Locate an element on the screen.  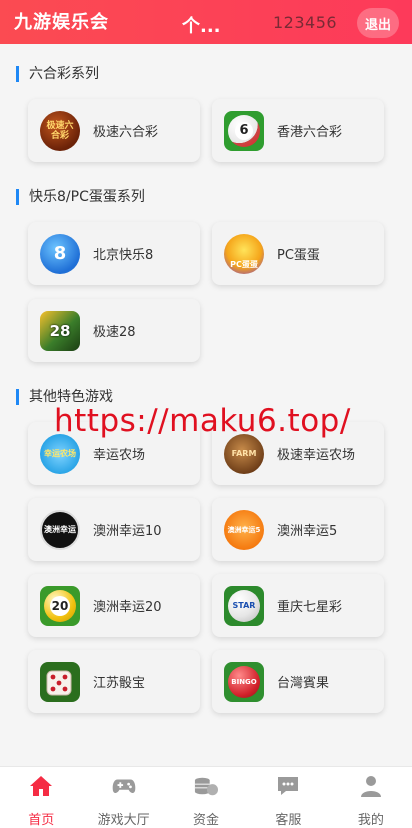
game-card-pc-egg: PC蛋蛋 PC蛋蛋 is located at coordinates (298, 253).